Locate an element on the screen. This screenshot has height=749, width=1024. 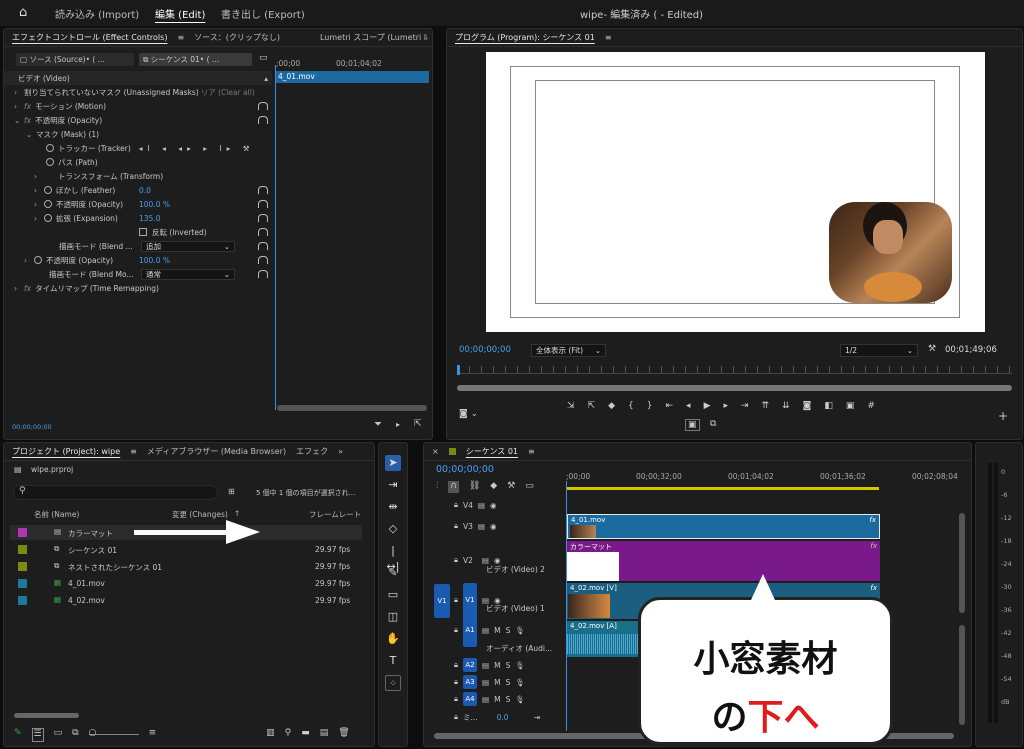
mark-in-icon: ⇲ is located at coordinates (571, 408).